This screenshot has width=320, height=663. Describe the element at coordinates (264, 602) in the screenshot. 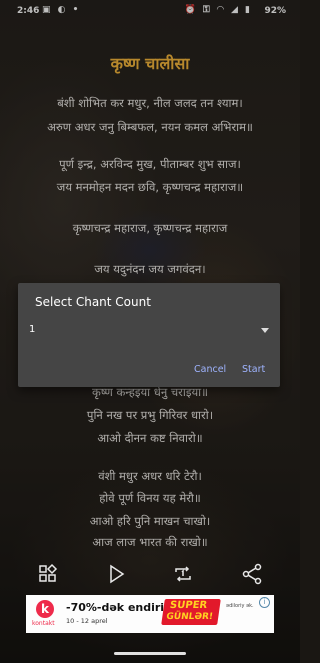

I see `ad-info-icon: i` at that location.